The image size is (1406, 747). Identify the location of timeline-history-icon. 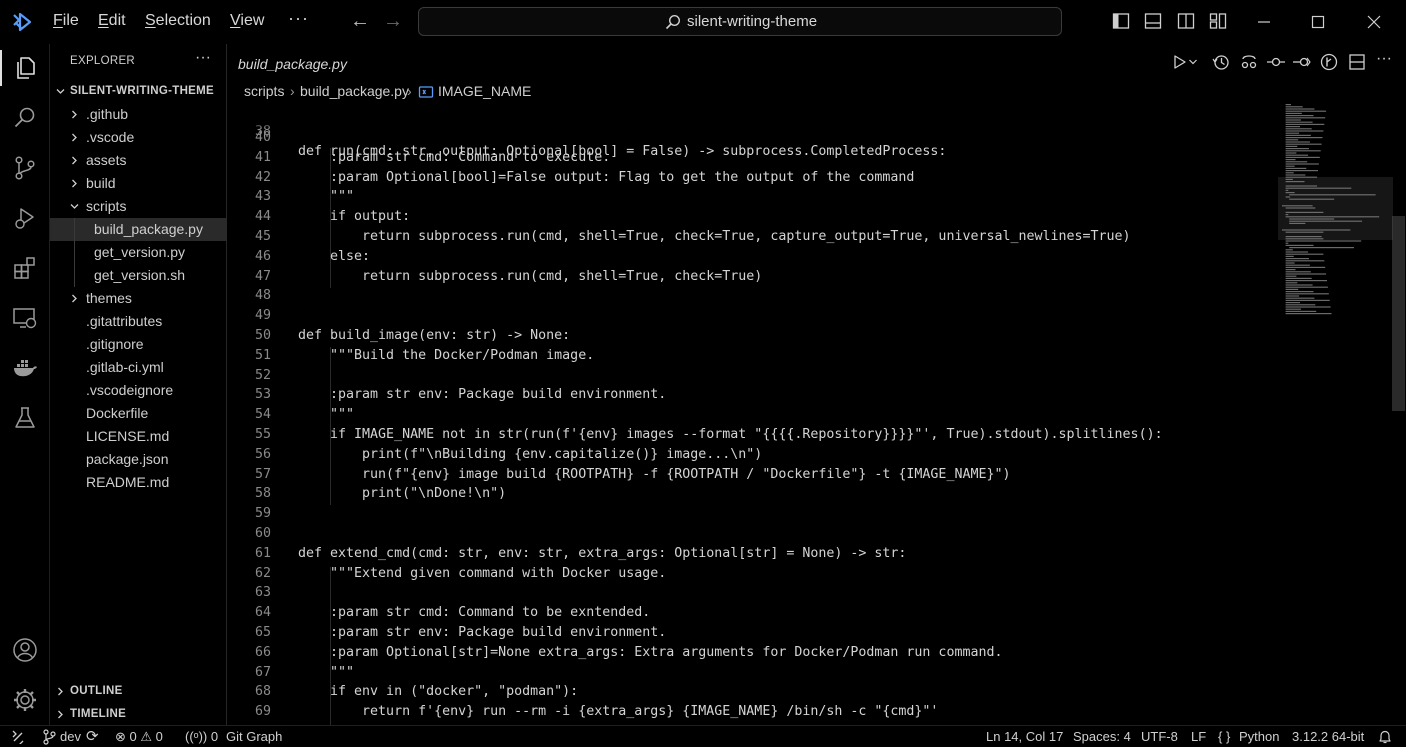
(1221, 62).